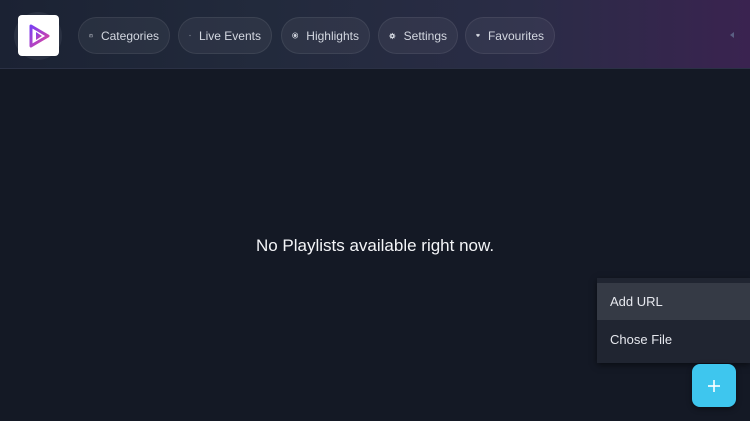  I want to click on nav-favourites-label: Favourites, so click(515, 35).